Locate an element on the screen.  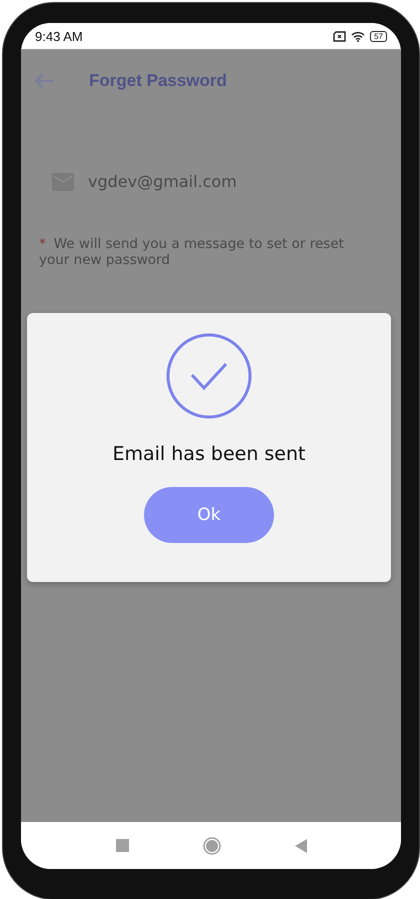
back-icon is located at coordinates (300, 845).